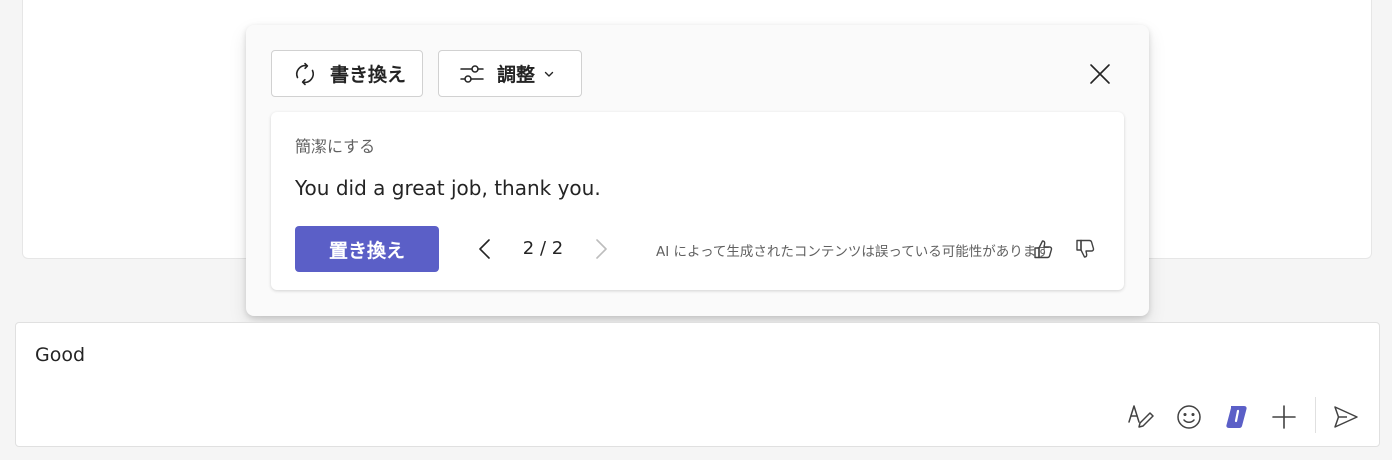 The width and height of the screenshot is (1392, 460). What do you see at coordinates (853, 252) in the screenshot?
I see `ai-disclaimer: AI によって生成されたコンテンツは誤っている可能性があります` at bounding box center [853, 252].